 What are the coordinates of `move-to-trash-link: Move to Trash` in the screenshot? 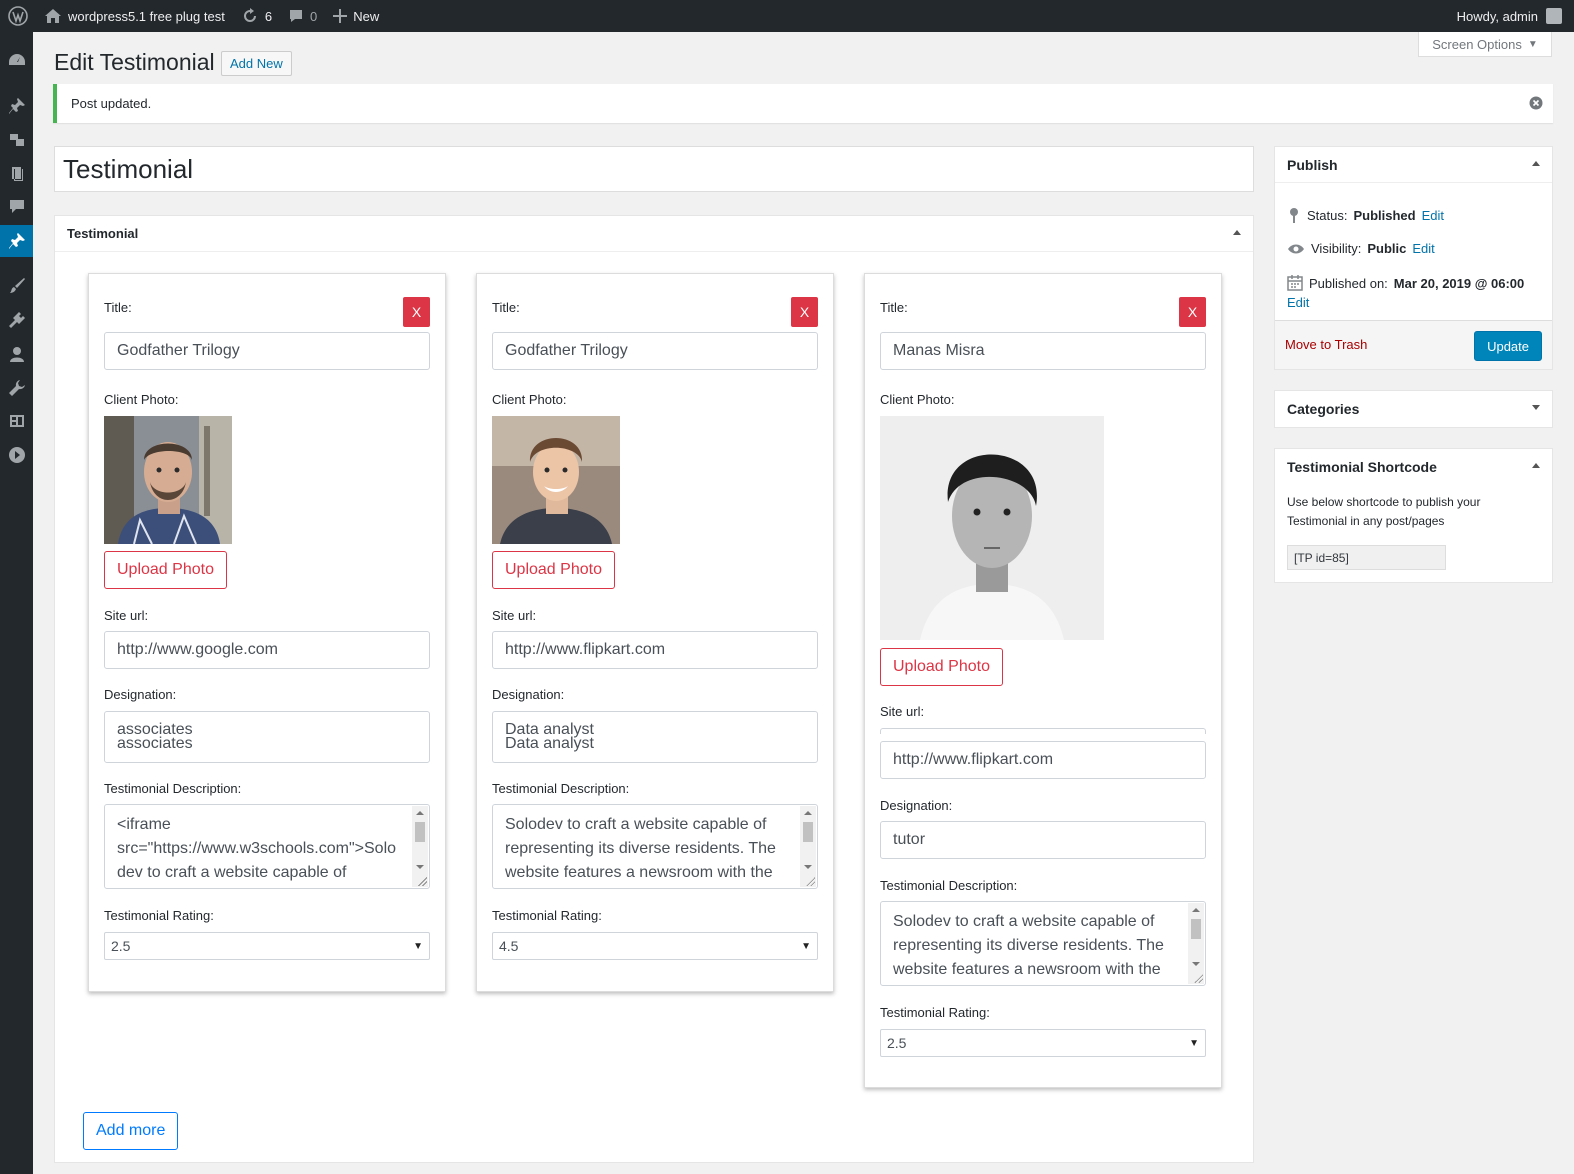 It's located at (1326, 344).